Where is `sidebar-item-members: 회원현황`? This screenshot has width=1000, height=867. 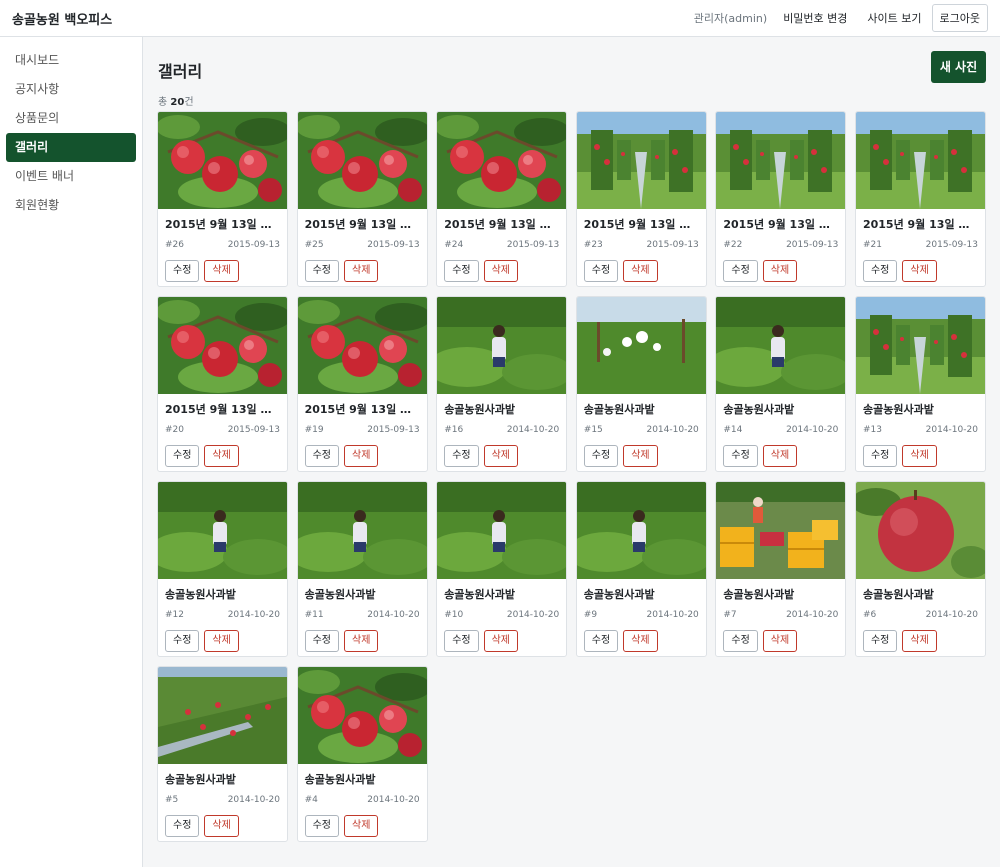
sidebar-item-members: 회원현황 is located at coordinates (71, 205).